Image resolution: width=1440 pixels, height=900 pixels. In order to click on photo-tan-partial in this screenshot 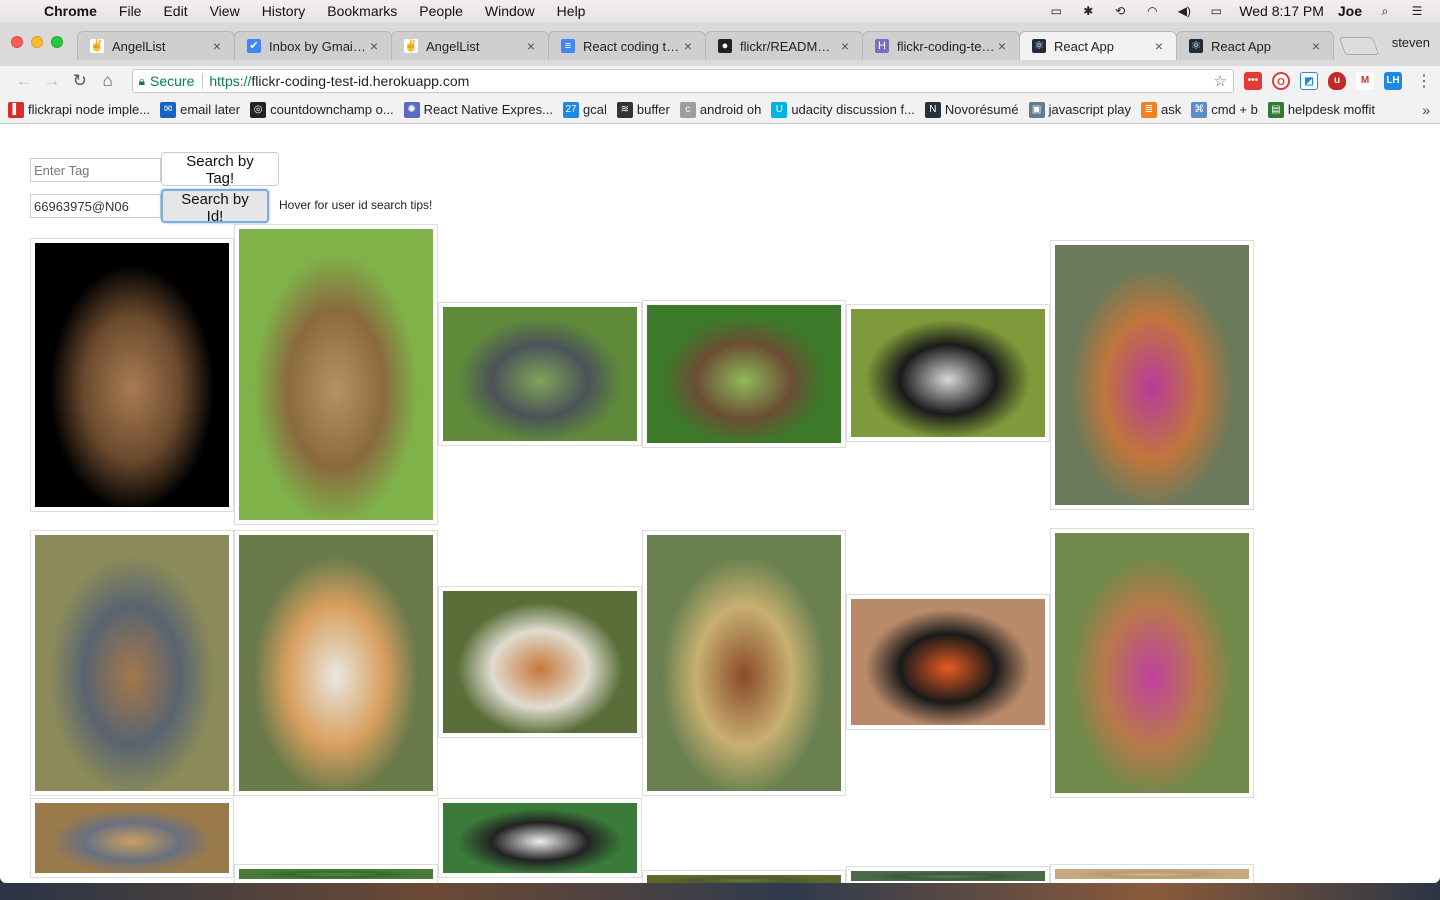, I will do `click(1152, 873)`.